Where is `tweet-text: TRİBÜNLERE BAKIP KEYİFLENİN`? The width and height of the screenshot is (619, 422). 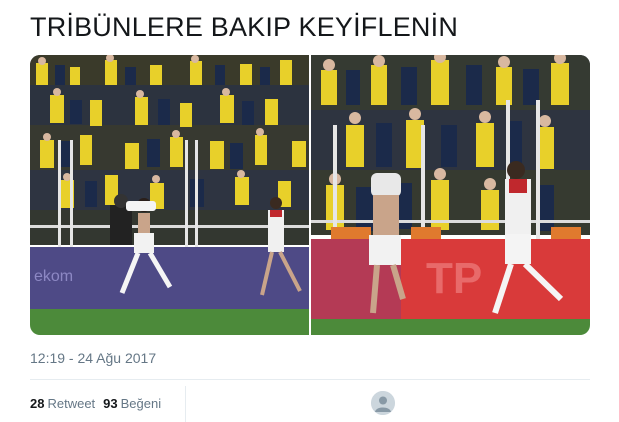 tweet-text: TRİBÜNLERE BAKIP KEYİFLENİN is located at coordinates (244, 27).